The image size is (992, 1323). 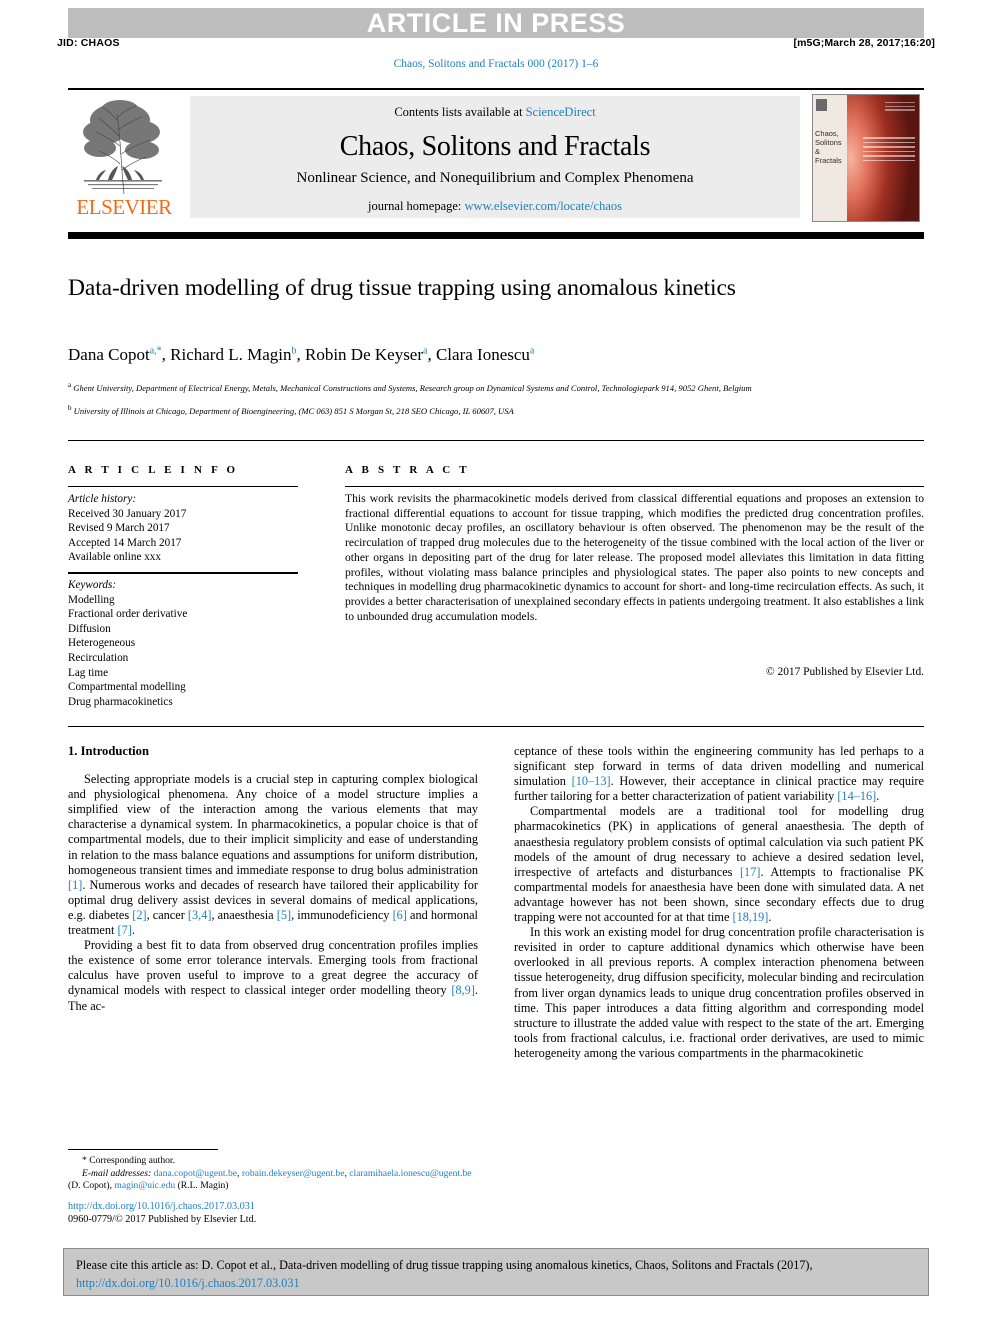 I want to click on footnote-rule, so click(x=143, y=1149).